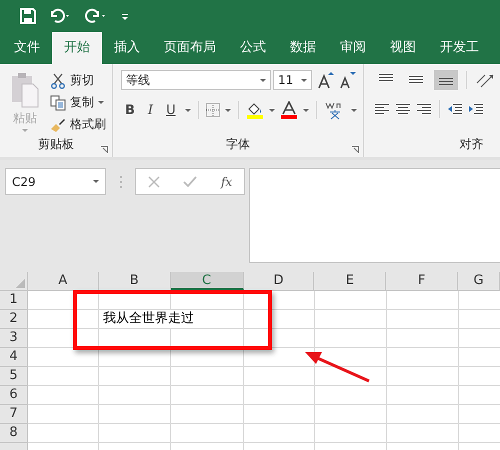 This screenshot has width=500, height=450. What do you see at coordinates (96, 16) in the screenshot?
I see `redo-icon` at bounding box center [96, 16].